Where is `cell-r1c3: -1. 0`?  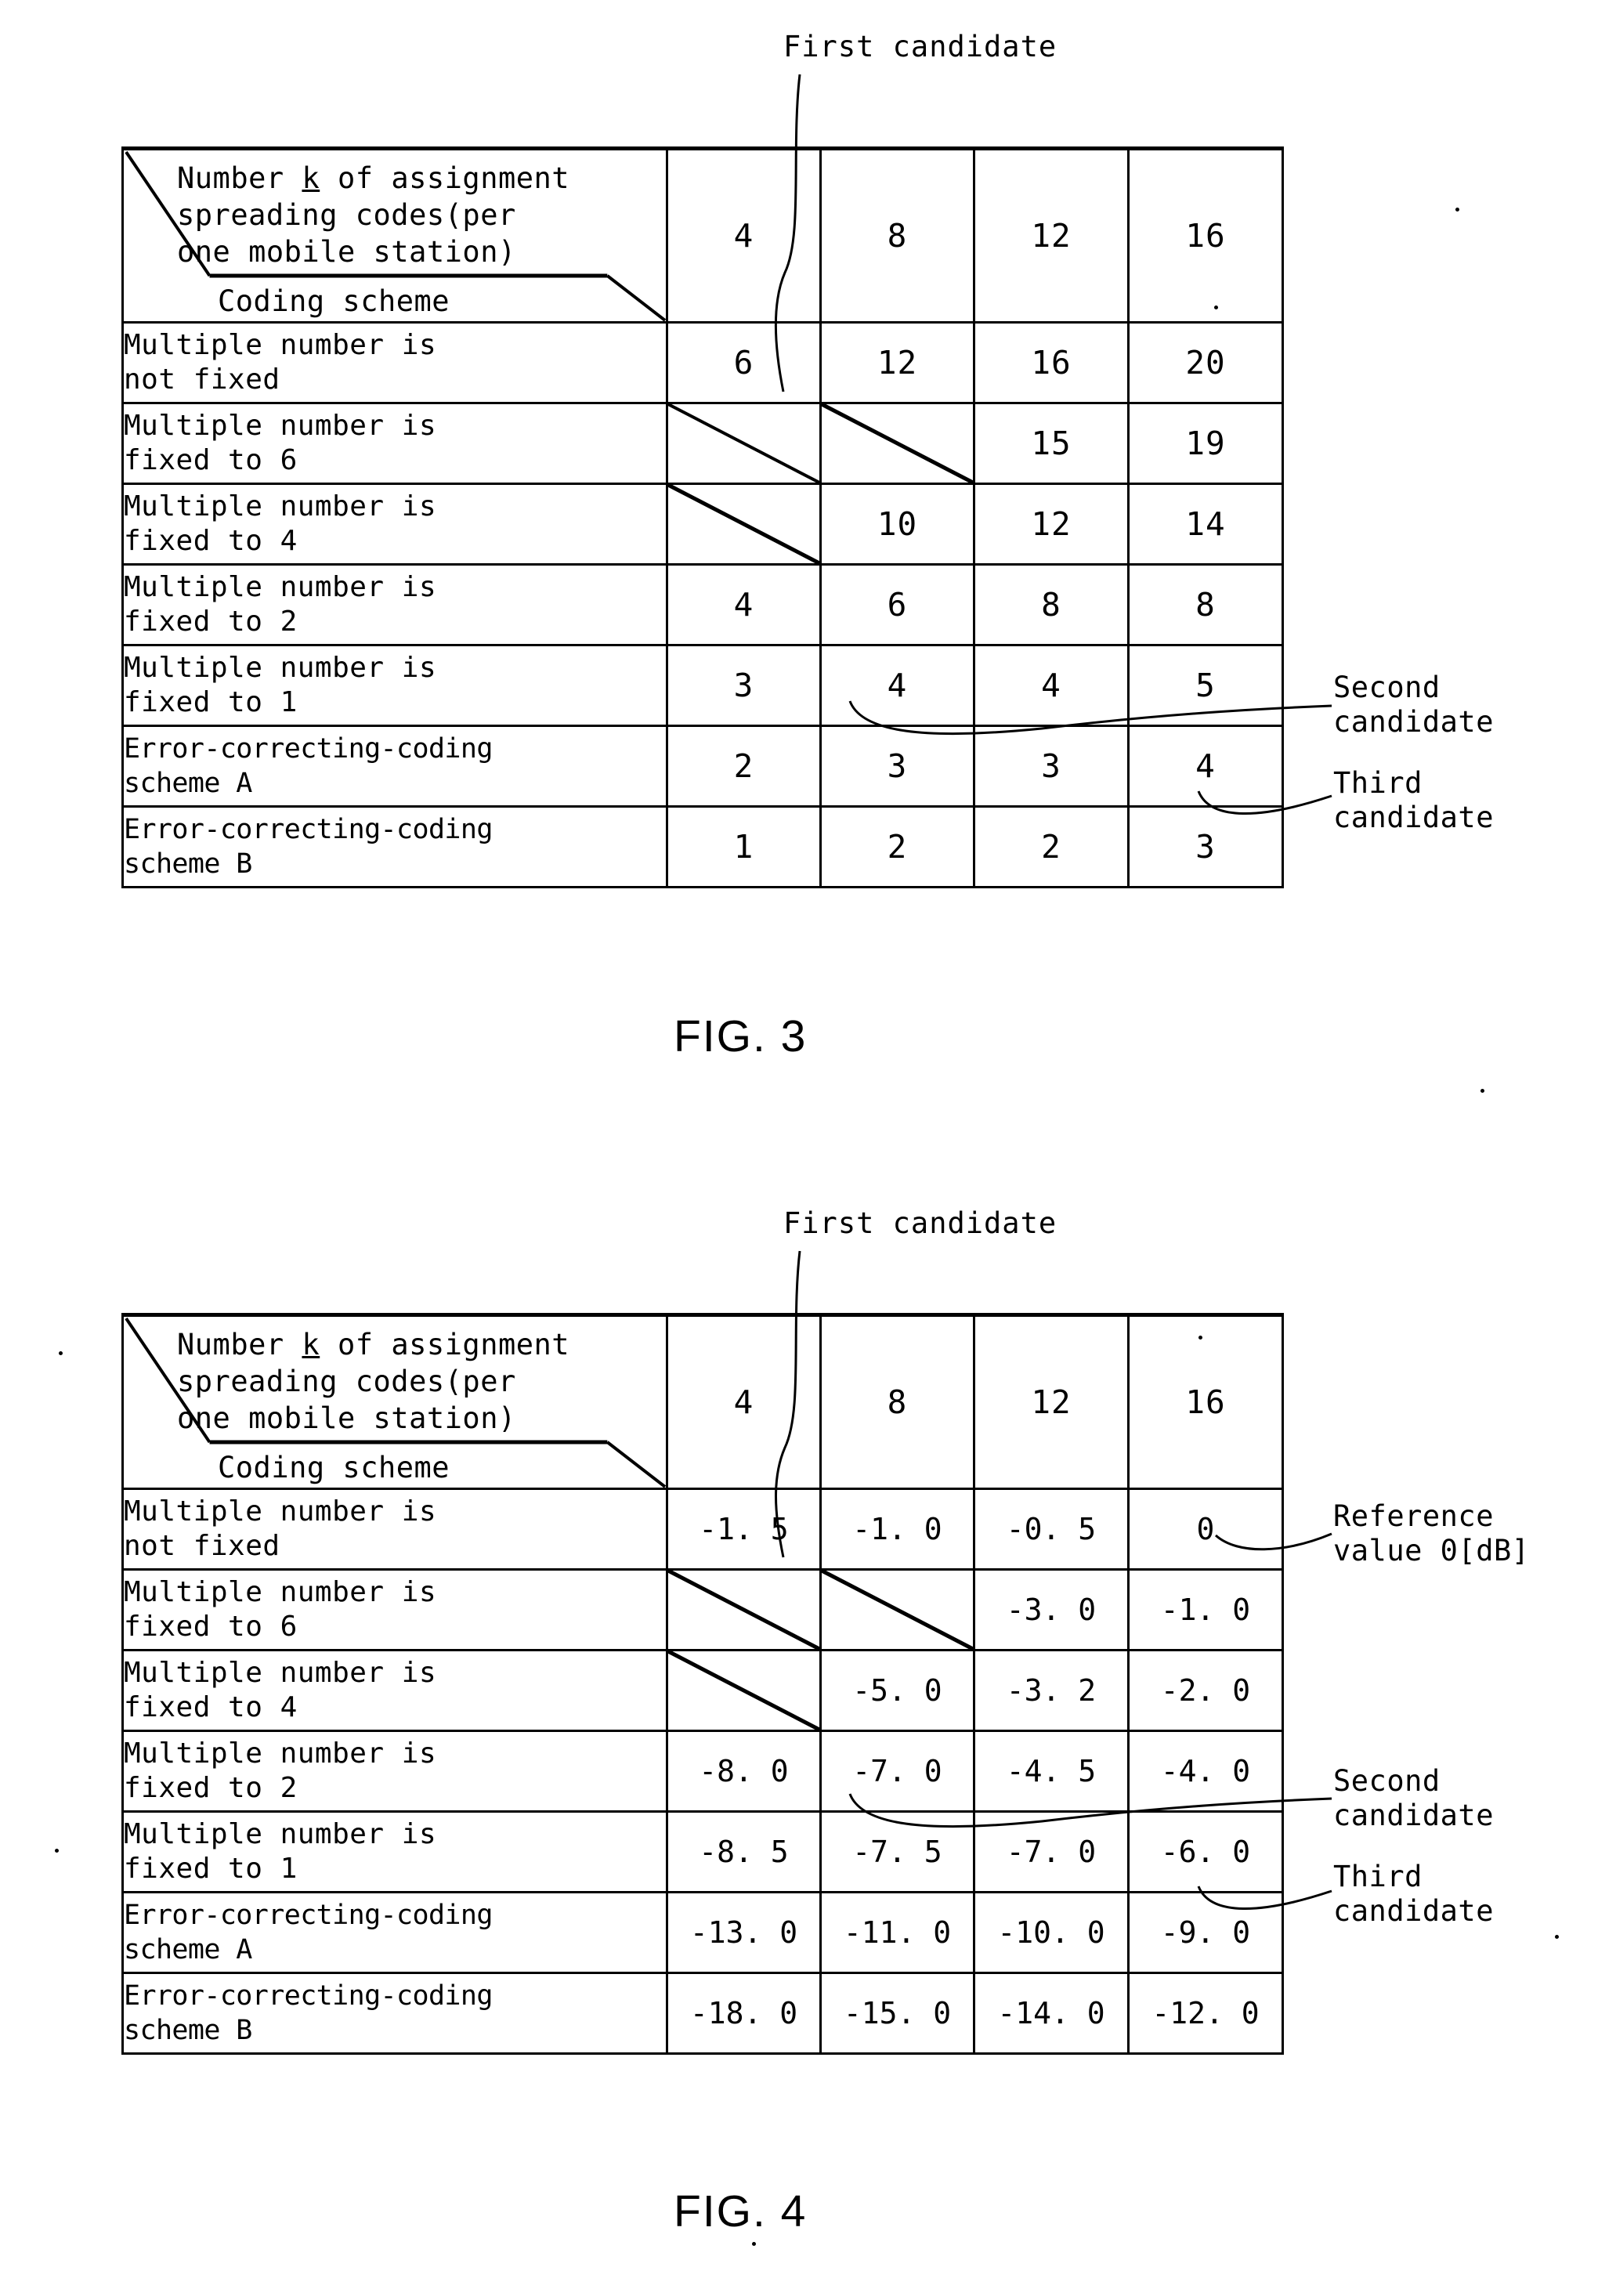 cell-r1c3: -1. 0 is located at coordinates (1206, 1609).